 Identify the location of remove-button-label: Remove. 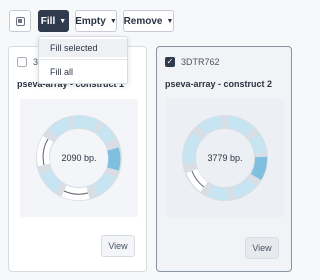
(143, 21).